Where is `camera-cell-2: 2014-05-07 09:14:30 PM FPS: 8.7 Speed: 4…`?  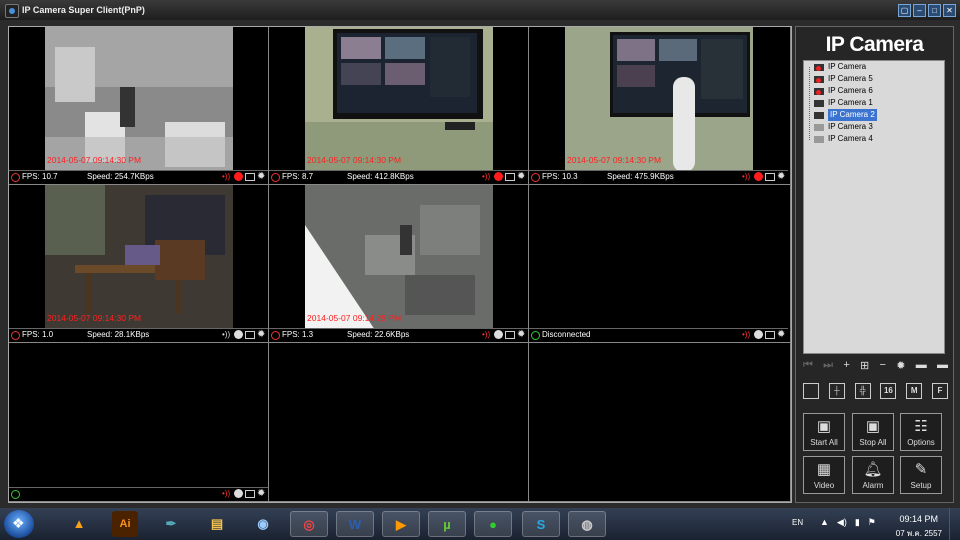
camera-cell-2: 2014-05-07 09:14:30 PM FPS: 8.7 Speed: 4… is located at coordinates (399, 106).